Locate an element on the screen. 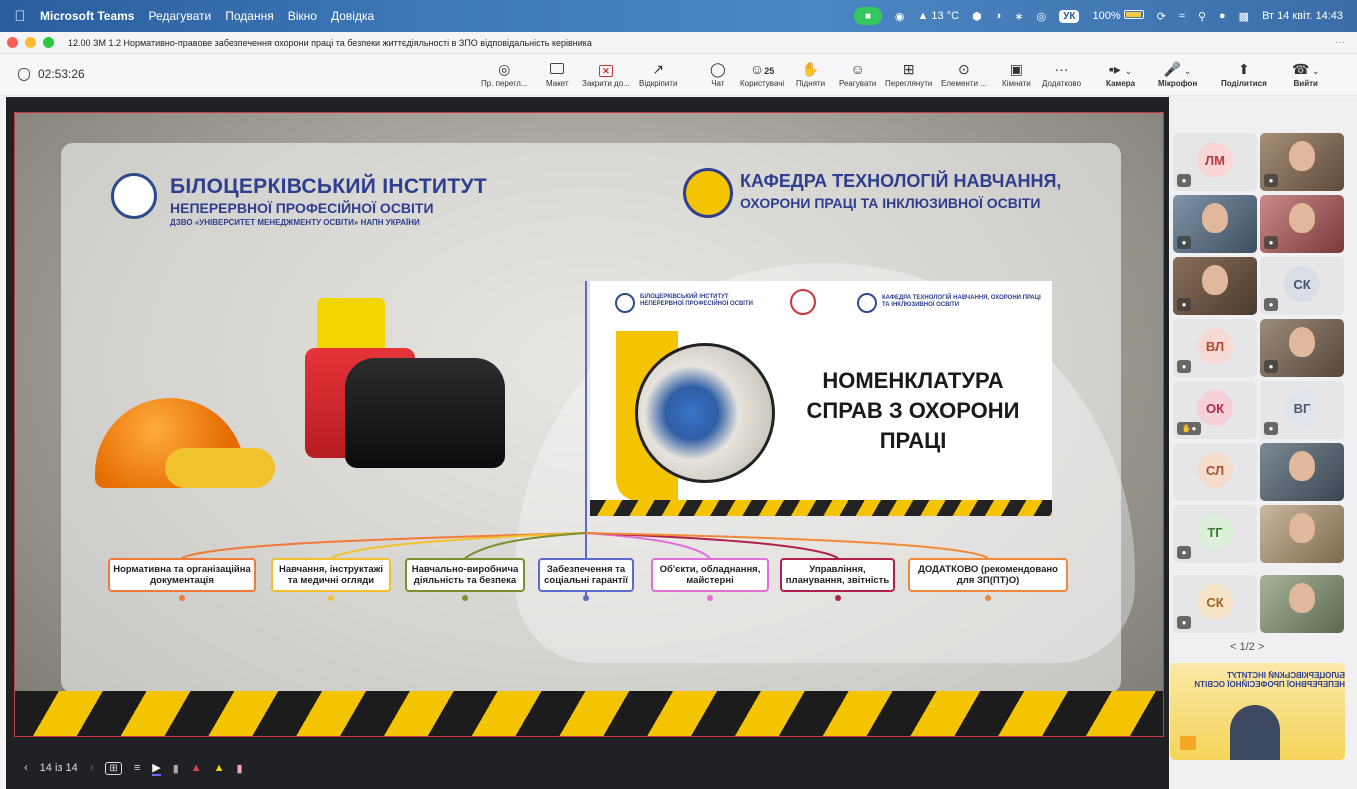  avatar: СЛ is located at coordinates (1215, 470).